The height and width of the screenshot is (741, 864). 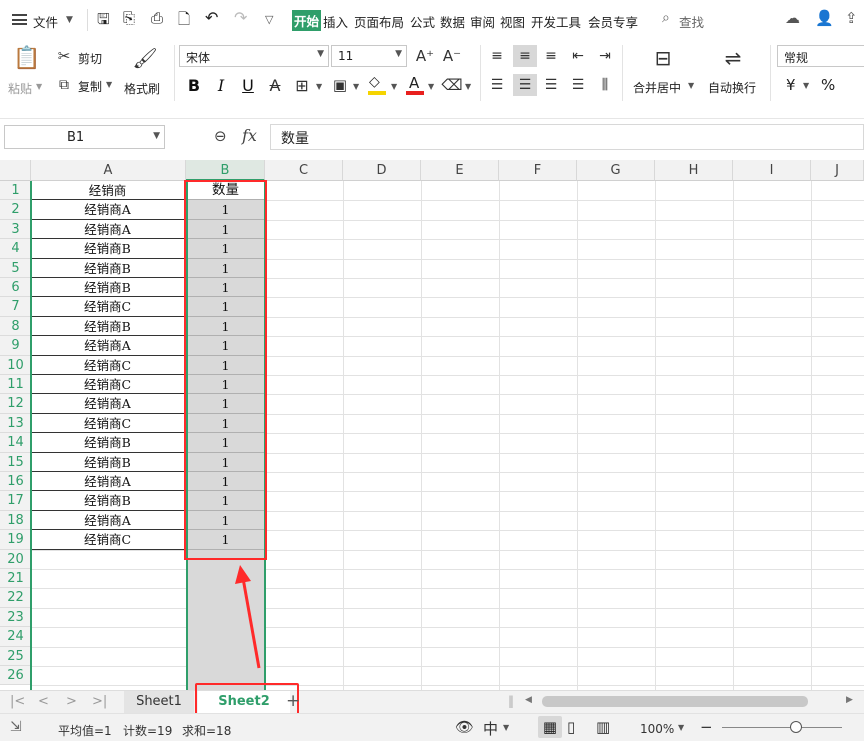 I want to click on column-header-h: H, so click(x=694, y=170).